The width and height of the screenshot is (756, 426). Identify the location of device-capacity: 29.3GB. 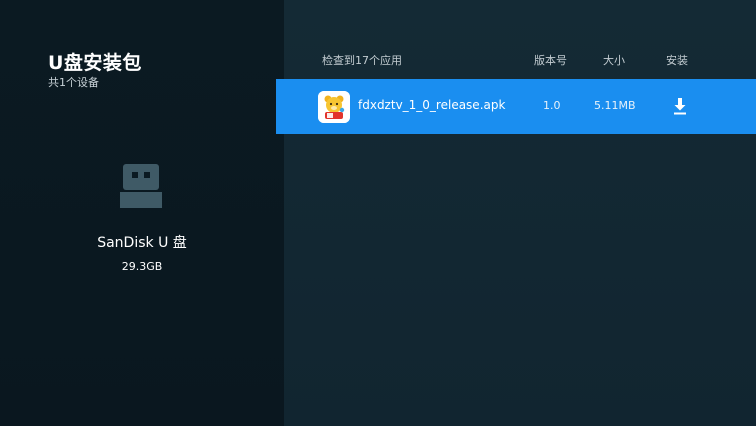
(142, 266).